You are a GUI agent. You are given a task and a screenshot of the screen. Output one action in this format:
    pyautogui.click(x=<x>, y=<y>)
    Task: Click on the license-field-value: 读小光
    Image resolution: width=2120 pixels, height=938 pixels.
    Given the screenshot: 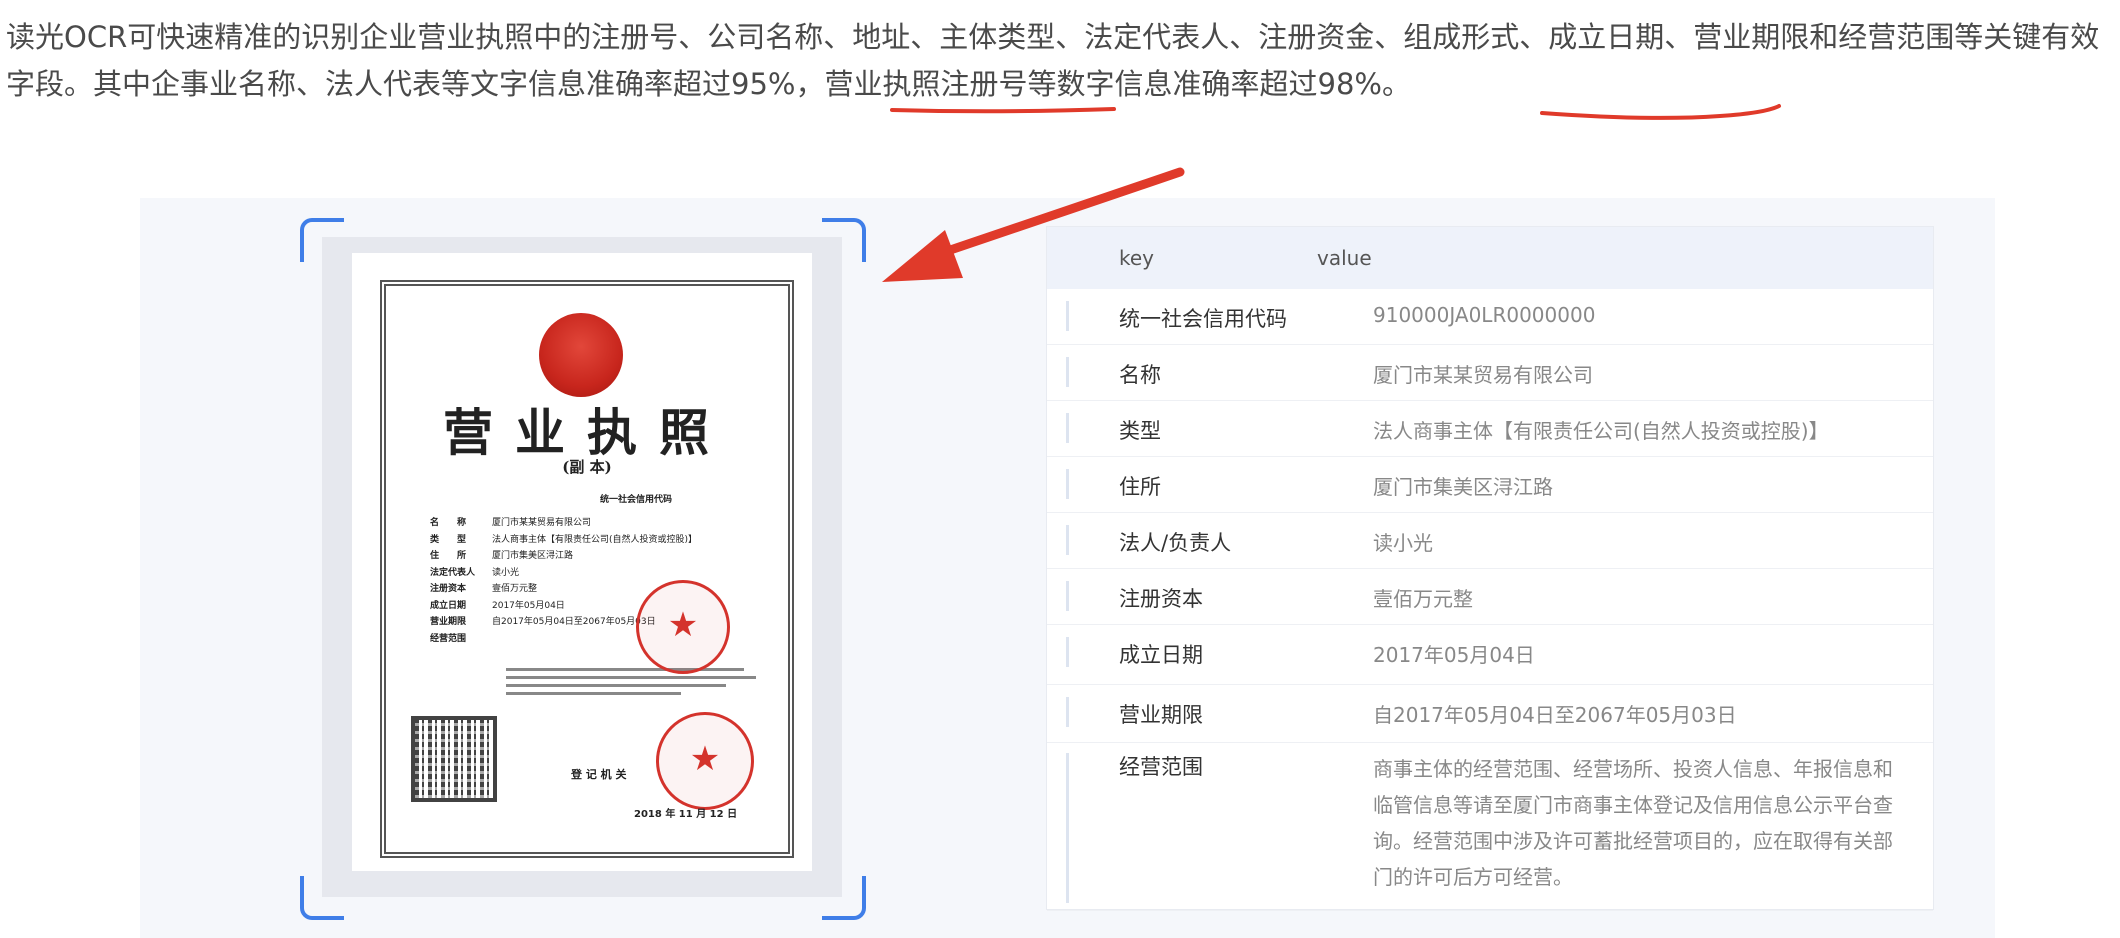 What is the action you would take?
    pyautogui.click(x=506, y=572)
    